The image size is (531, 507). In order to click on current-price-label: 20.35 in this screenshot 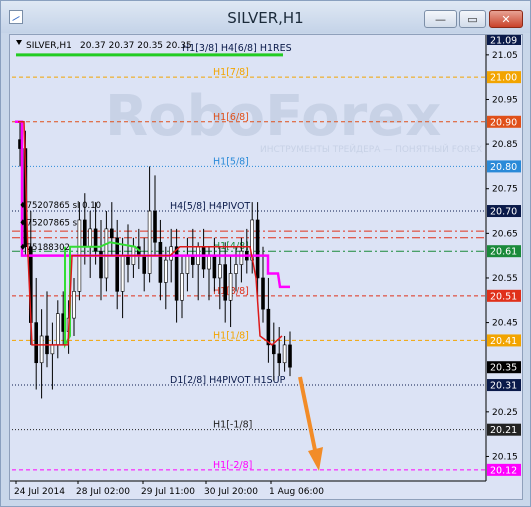, I will do `click(503, 368)`.